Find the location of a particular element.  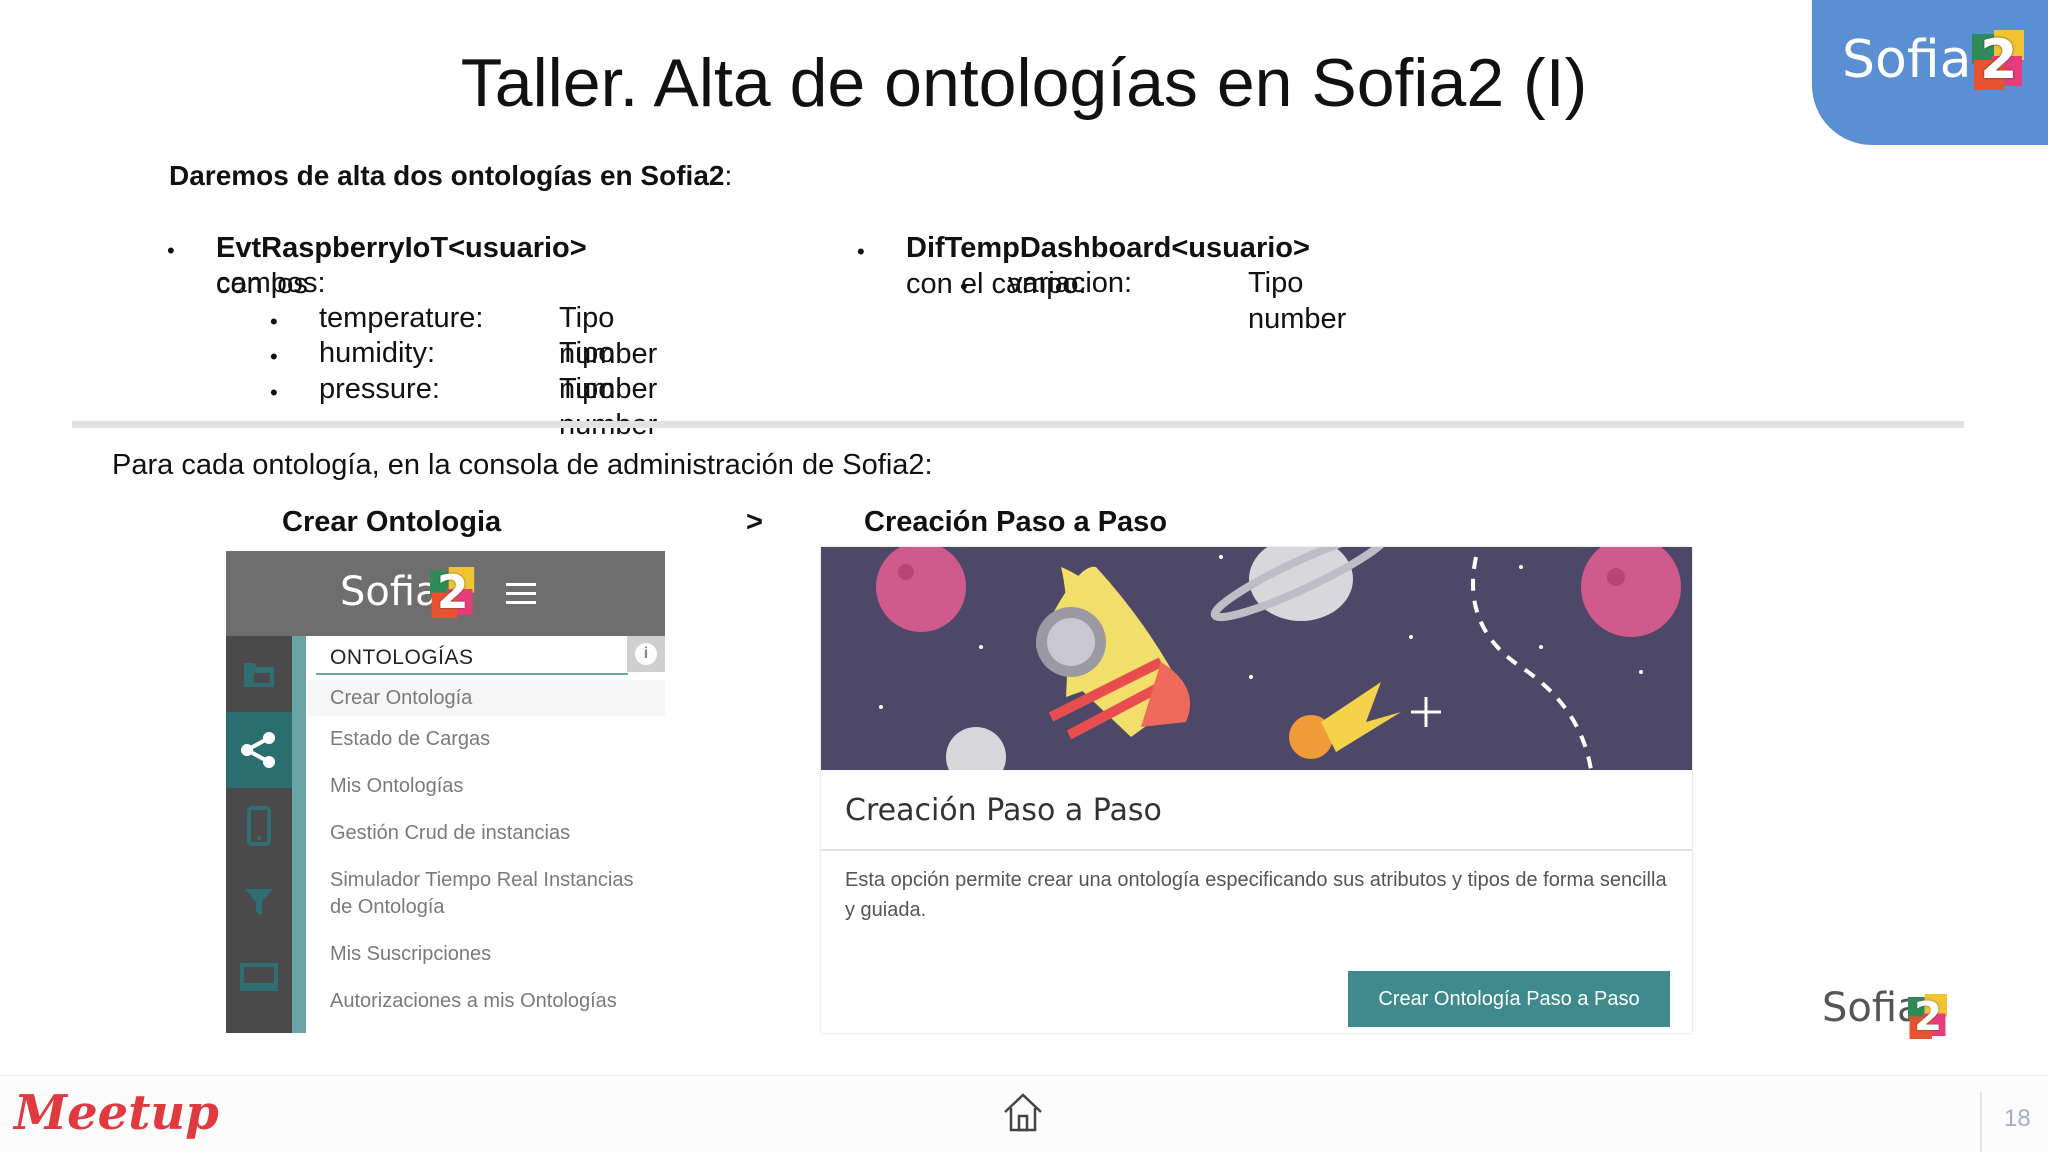

filter-icon is located at coordinates (259, 902).